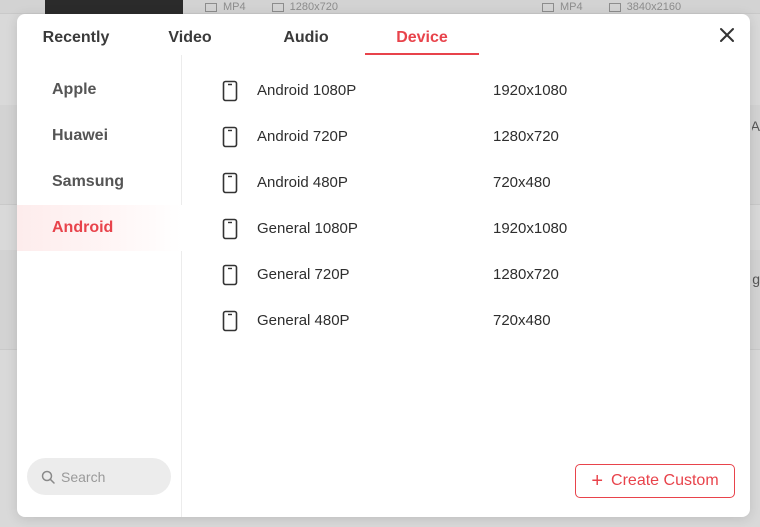  What do you see at coordinates (466, 320) in the screenshot?
I see `preset-row: General 480P 720x480` at bounding box center [466, 320].